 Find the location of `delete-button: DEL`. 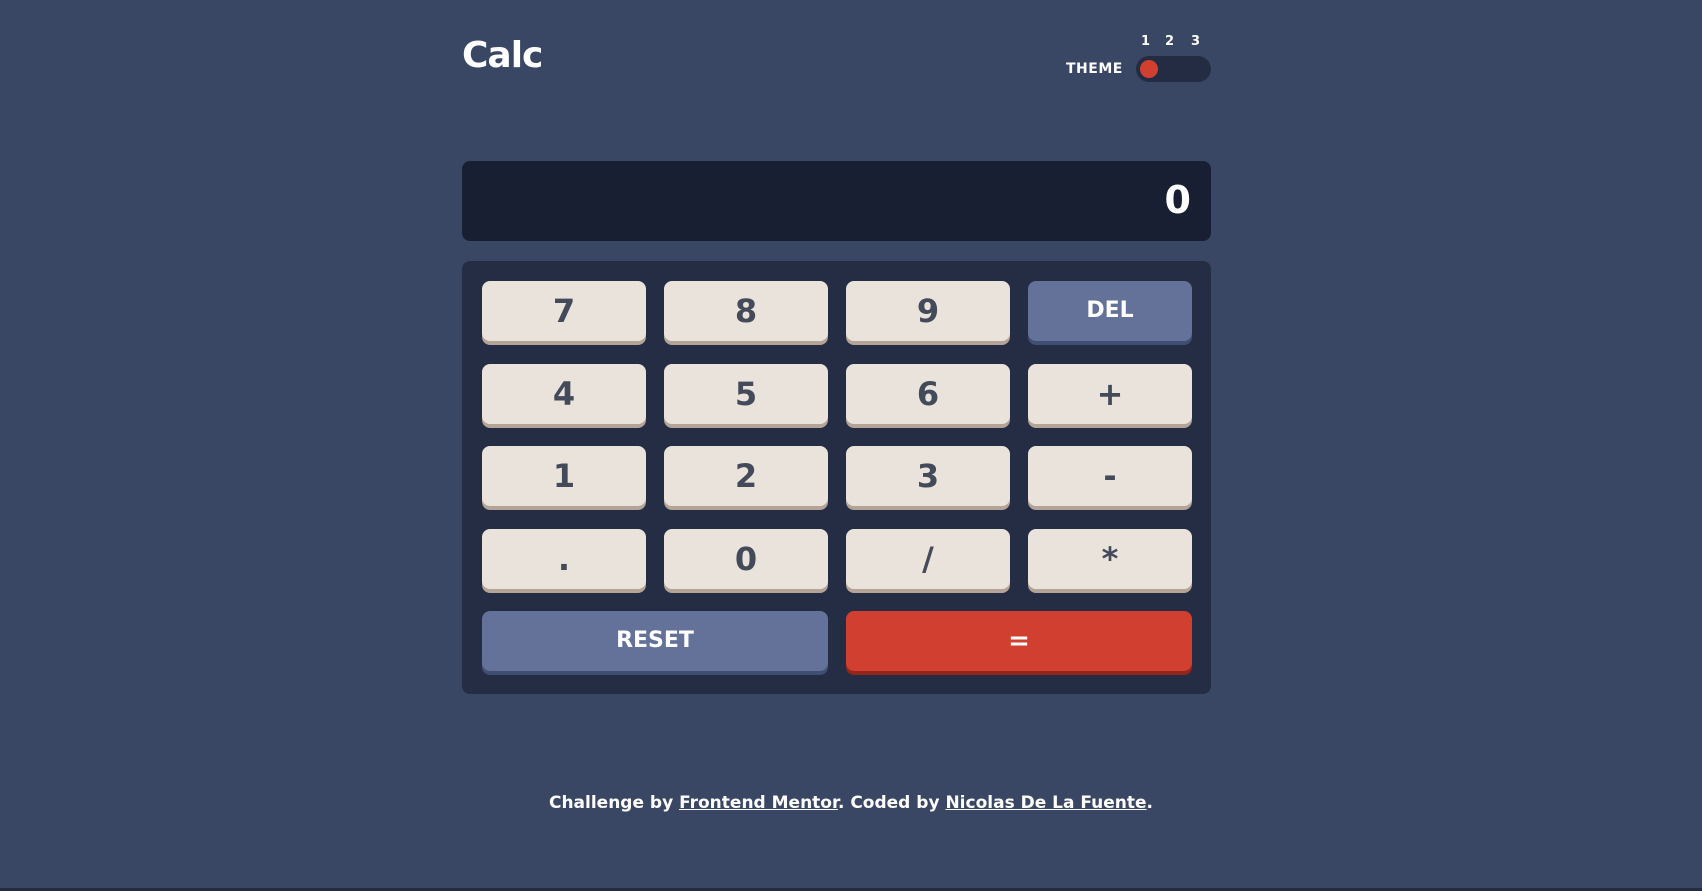

delete-button: DEL is located at coordinates (1110, 311).